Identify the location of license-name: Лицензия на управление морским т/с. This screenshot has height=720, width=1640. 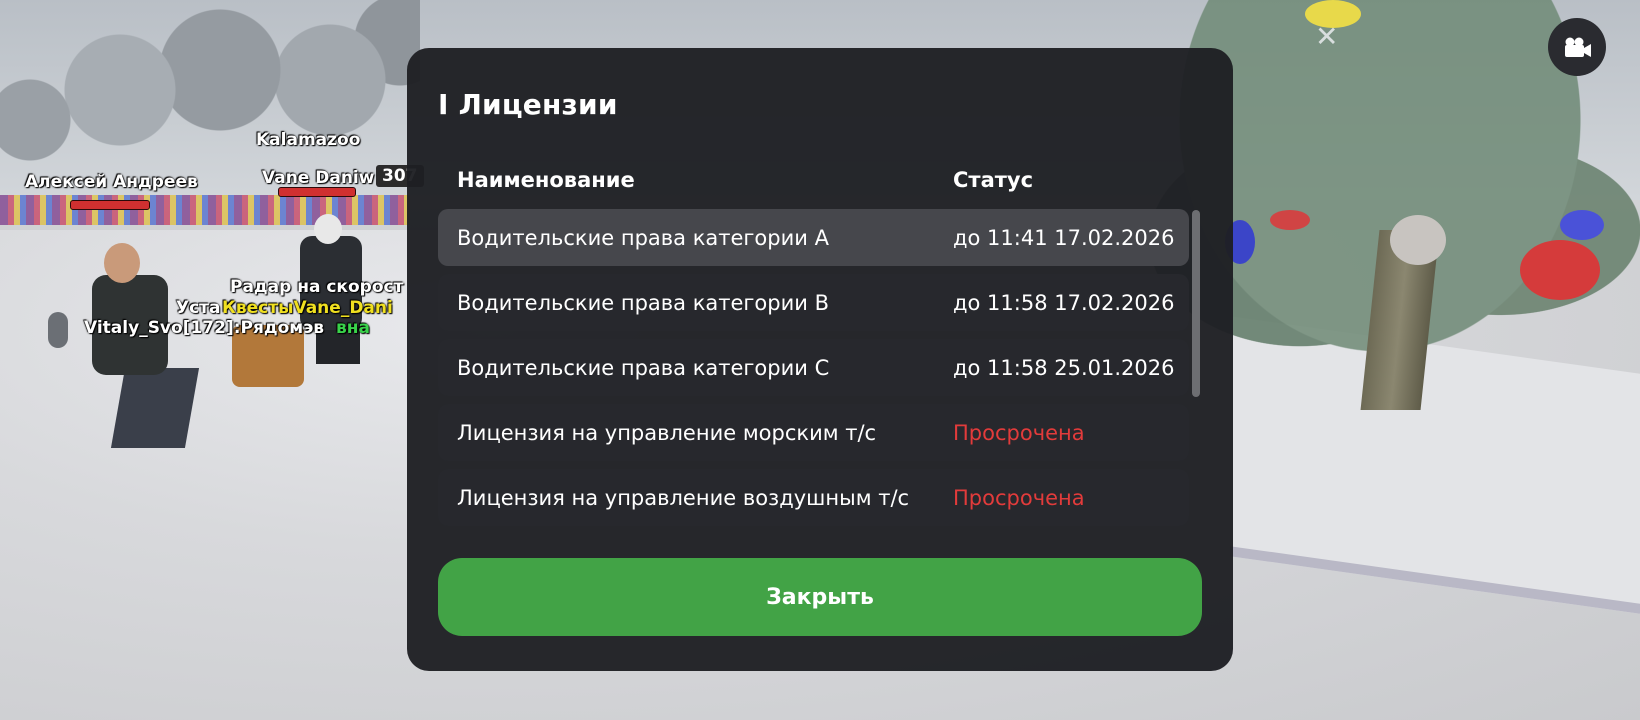
(667, 432).